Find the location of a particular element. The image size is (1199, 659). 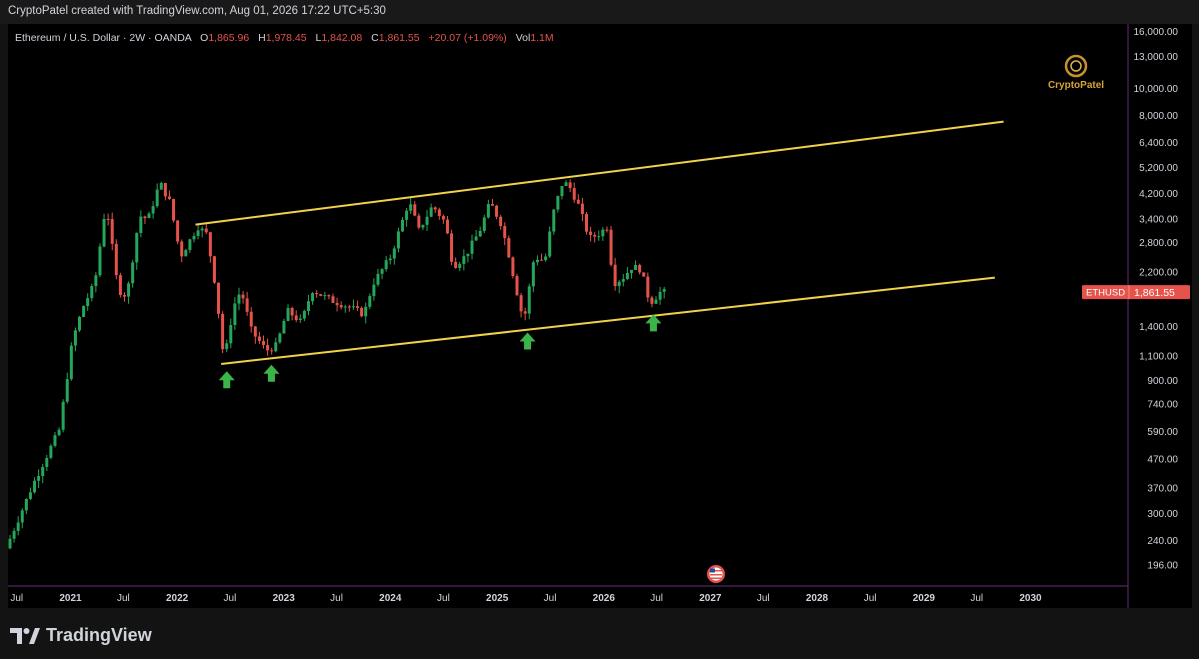

price-tick-label: 2,800.00 is located at coordinates (1158, 243).